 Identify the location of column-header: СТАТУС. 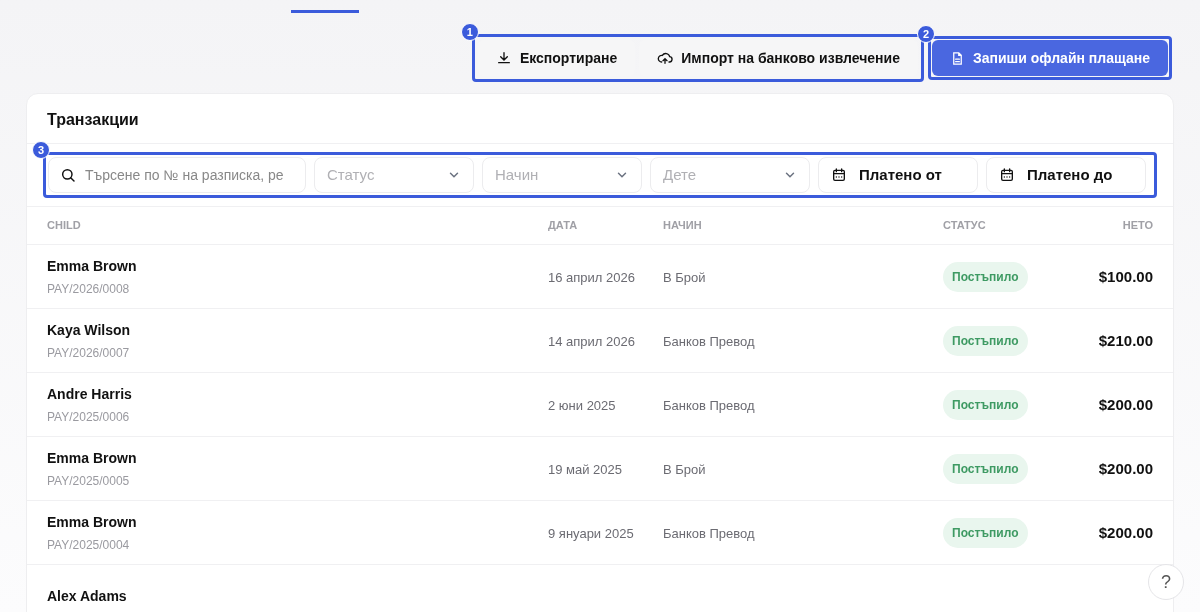
(965, 226).